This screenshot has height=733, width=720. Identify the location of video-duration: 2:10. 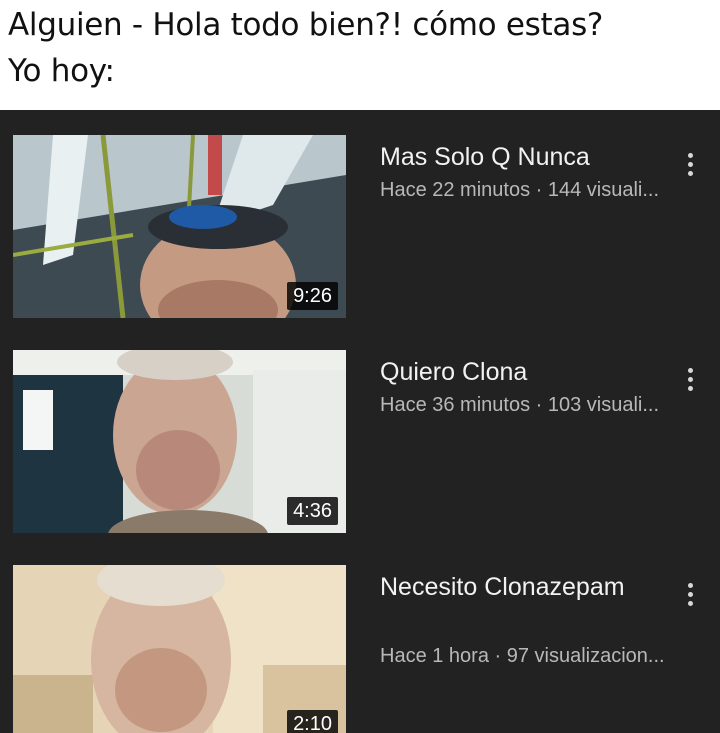
(312, 721).